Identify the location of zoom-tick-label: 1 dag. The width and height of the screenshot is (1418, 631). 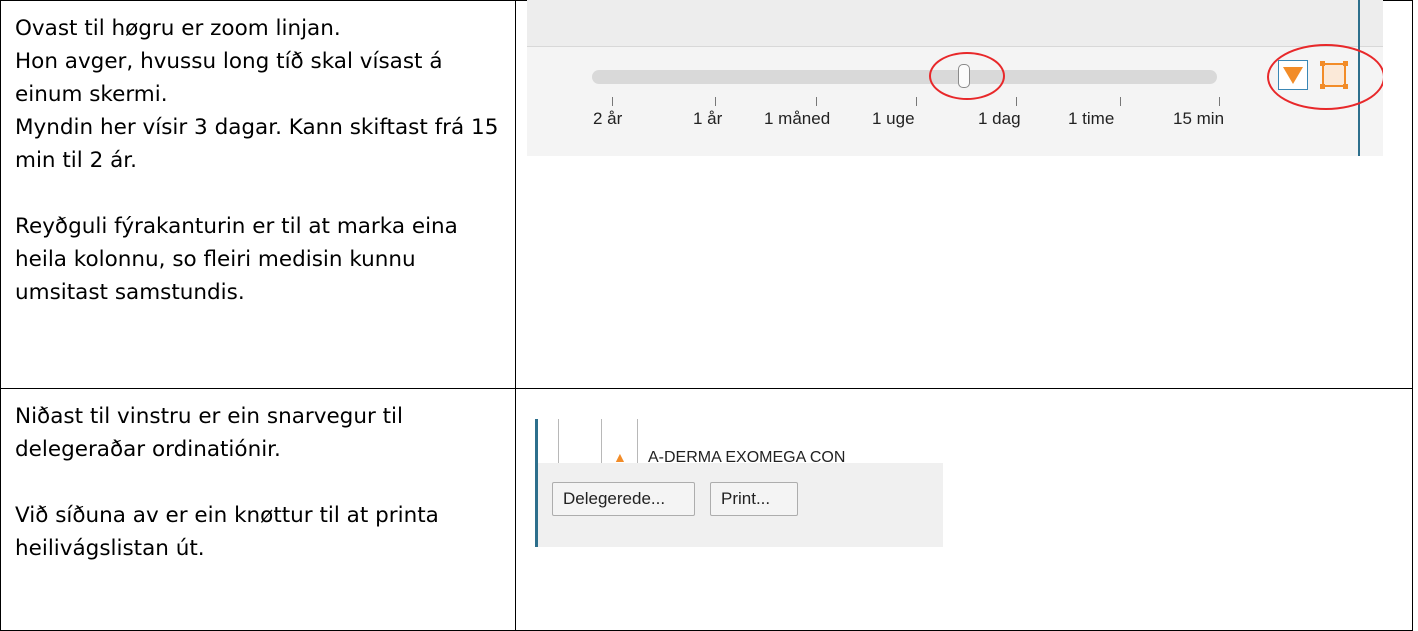
(999, 118).